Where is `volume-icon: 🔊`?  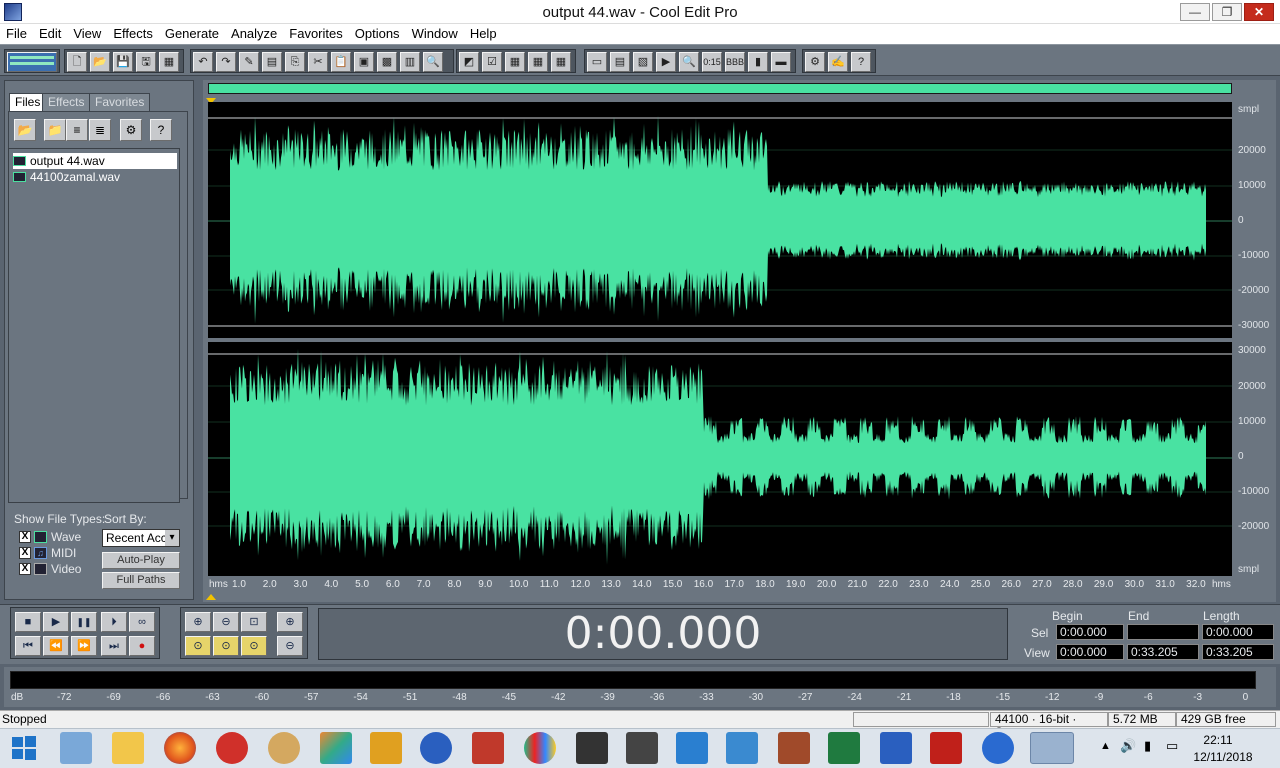
volume-icon: 🔊 is located at coordinates (1128, 746).